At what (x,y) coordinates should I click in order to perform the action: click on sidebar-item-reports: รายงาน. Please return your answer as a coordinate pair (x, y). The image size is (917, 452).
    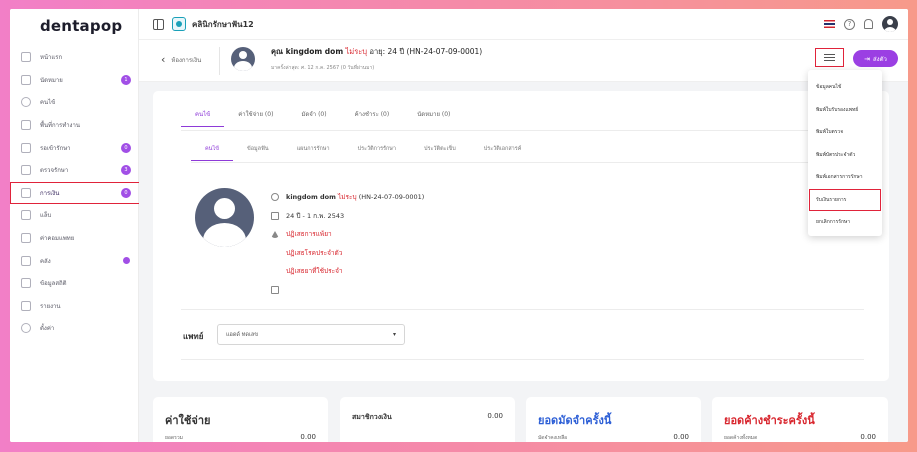
    Looking at the image, I should click on (74, 306).